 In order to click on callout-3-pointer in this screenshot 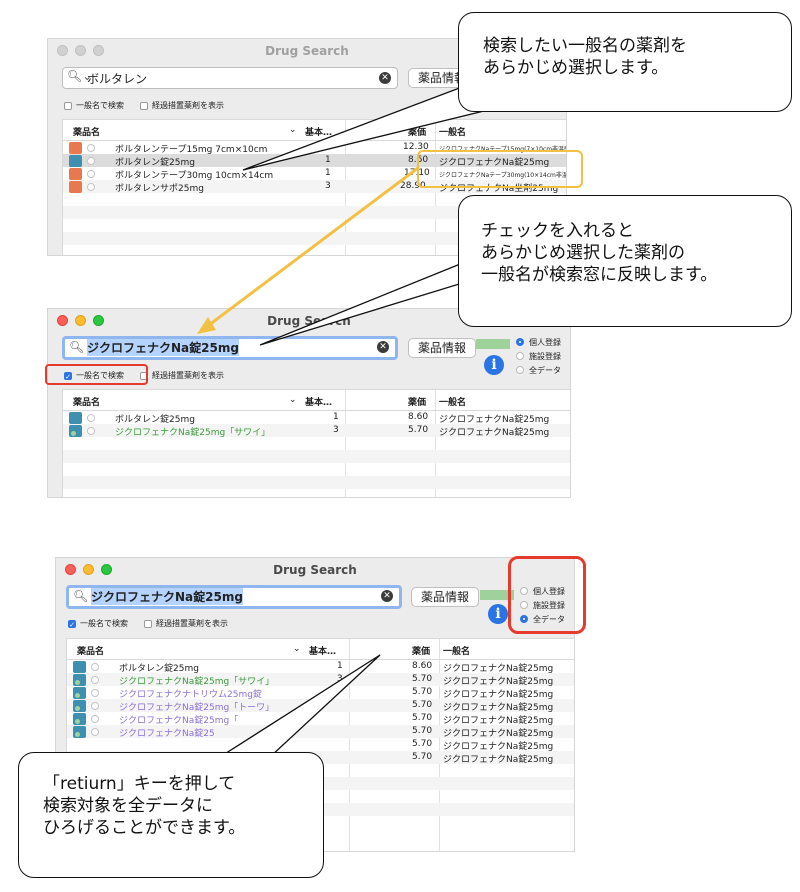, I will do `click(299, 706)`.